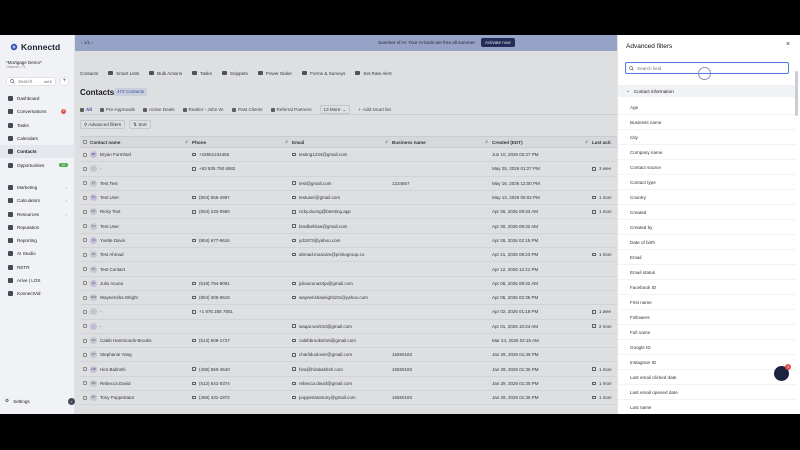 Image resolution: width=800 pixels, height=450 pixels. Describe the element at coordinates (64, 81) in the screenshot. I see `quick-add-button: +` at that location.